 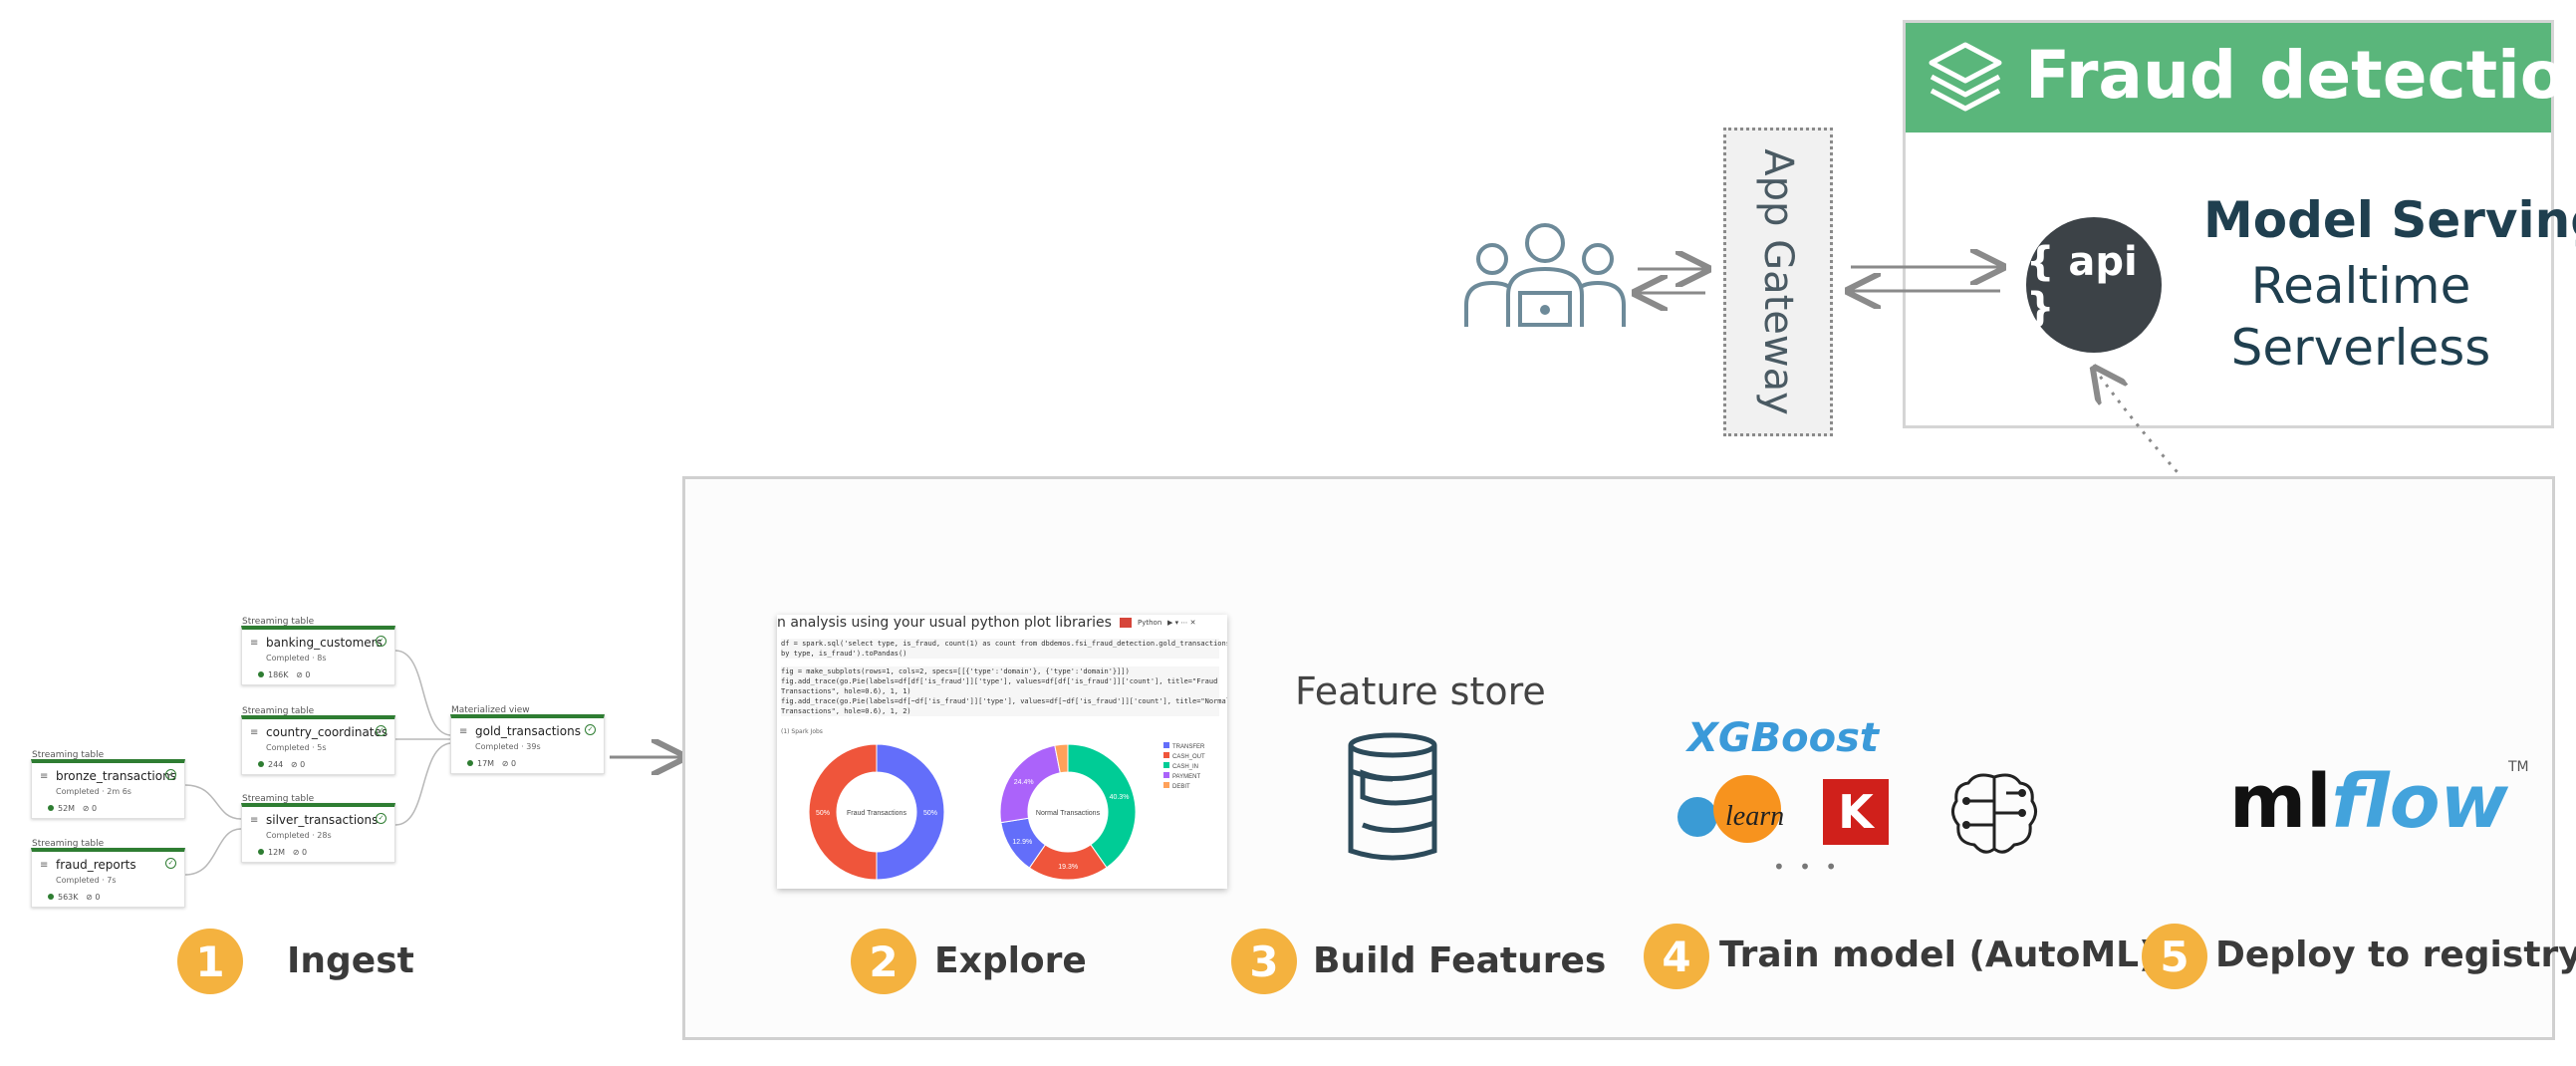 What do you see at coordinates (1102, 806) in the screenshot?
I see `pie-slice-cash_in` at bounding box center [1102, 806].